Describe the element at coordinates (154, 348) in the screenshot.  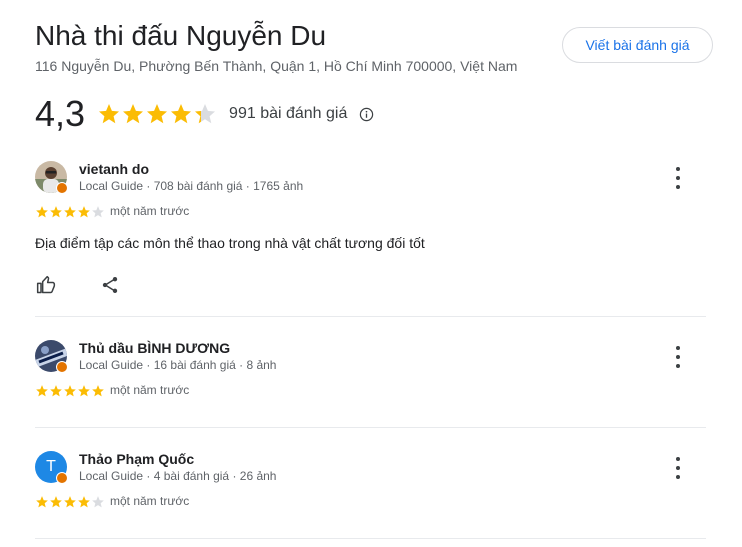
I see `reviewer-name: Thủ dầu BÌNH DƯƠNG` at that location.